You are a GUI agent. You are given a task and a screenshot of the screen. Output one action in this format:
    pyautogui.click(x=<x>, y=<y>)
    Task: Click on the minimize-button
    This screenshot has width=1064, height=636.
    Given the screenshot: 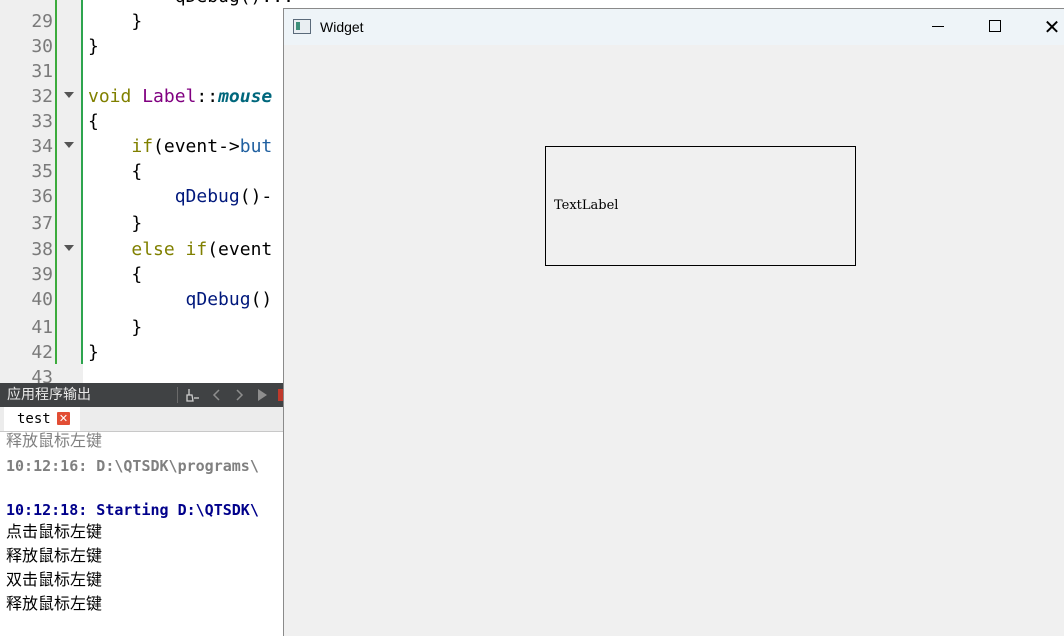 What is the action you would take?
    pyautogui.click(x=938, y=27)
    